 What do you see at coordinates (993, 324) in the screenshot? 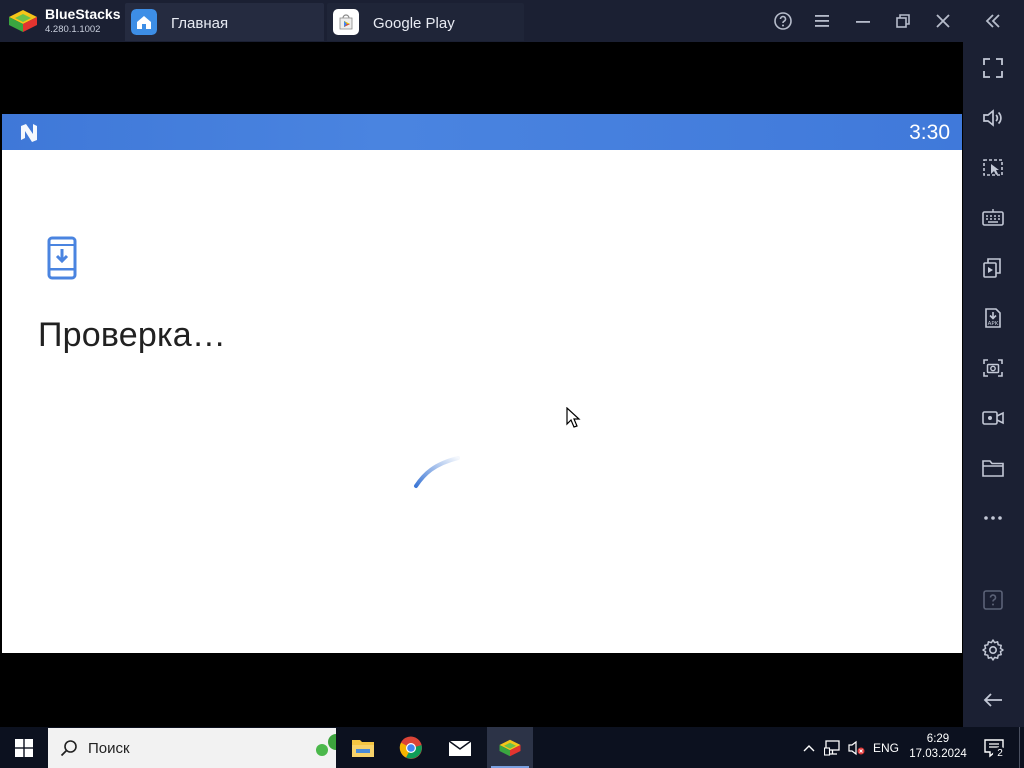
I see `svg-text: APK` at bounding box center [993, 324].